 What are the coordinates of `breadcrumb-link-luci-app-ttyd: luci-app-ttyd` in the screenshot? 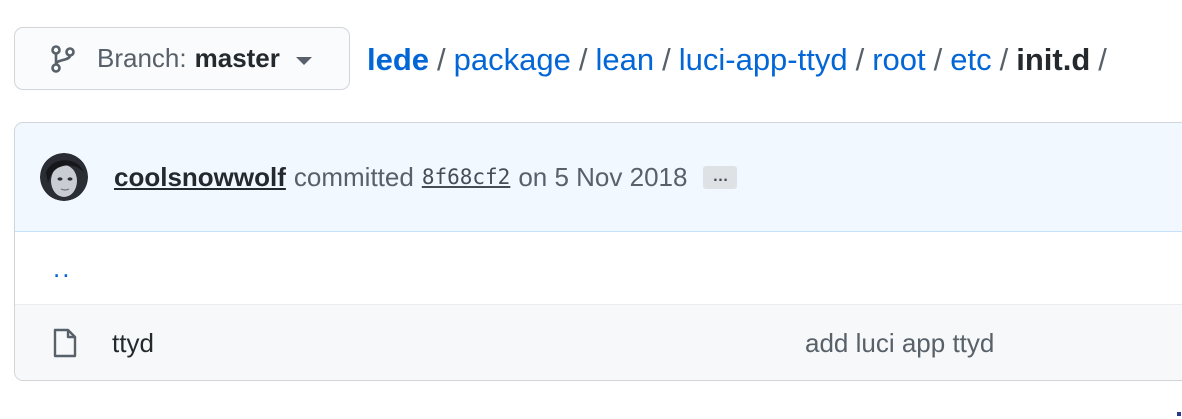 It's located at (763, 60).